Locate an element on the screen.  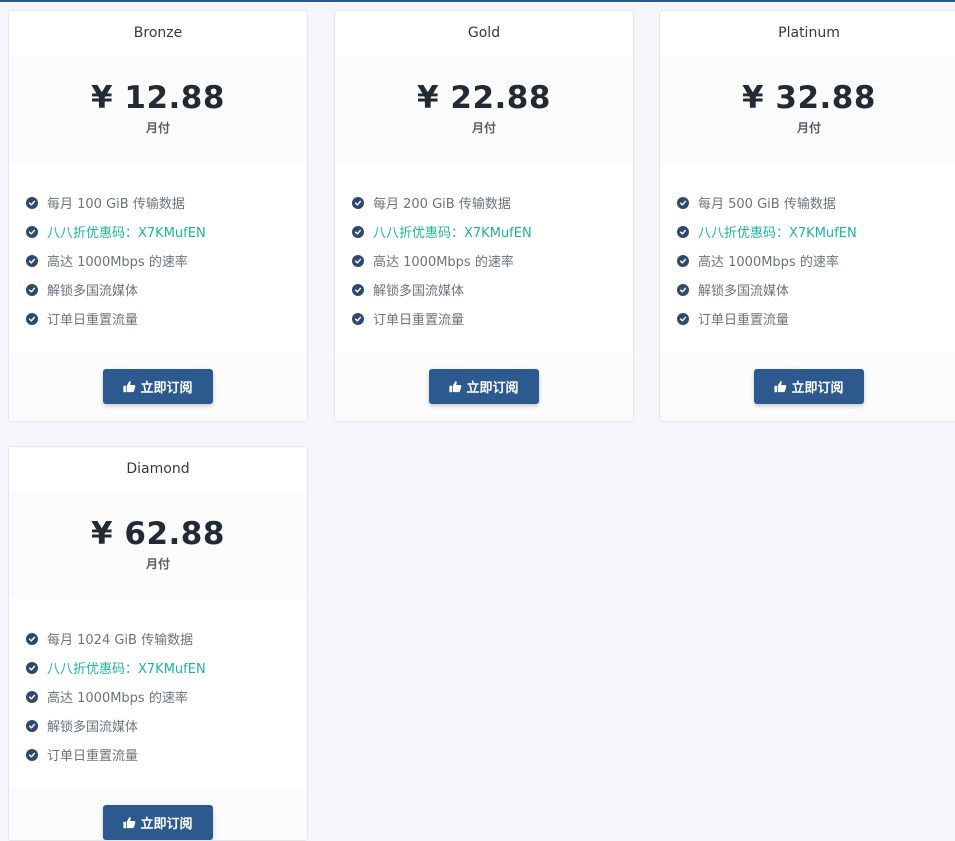
price-block: ¥ 62.88 月付 is located at coordinates (158, 545).